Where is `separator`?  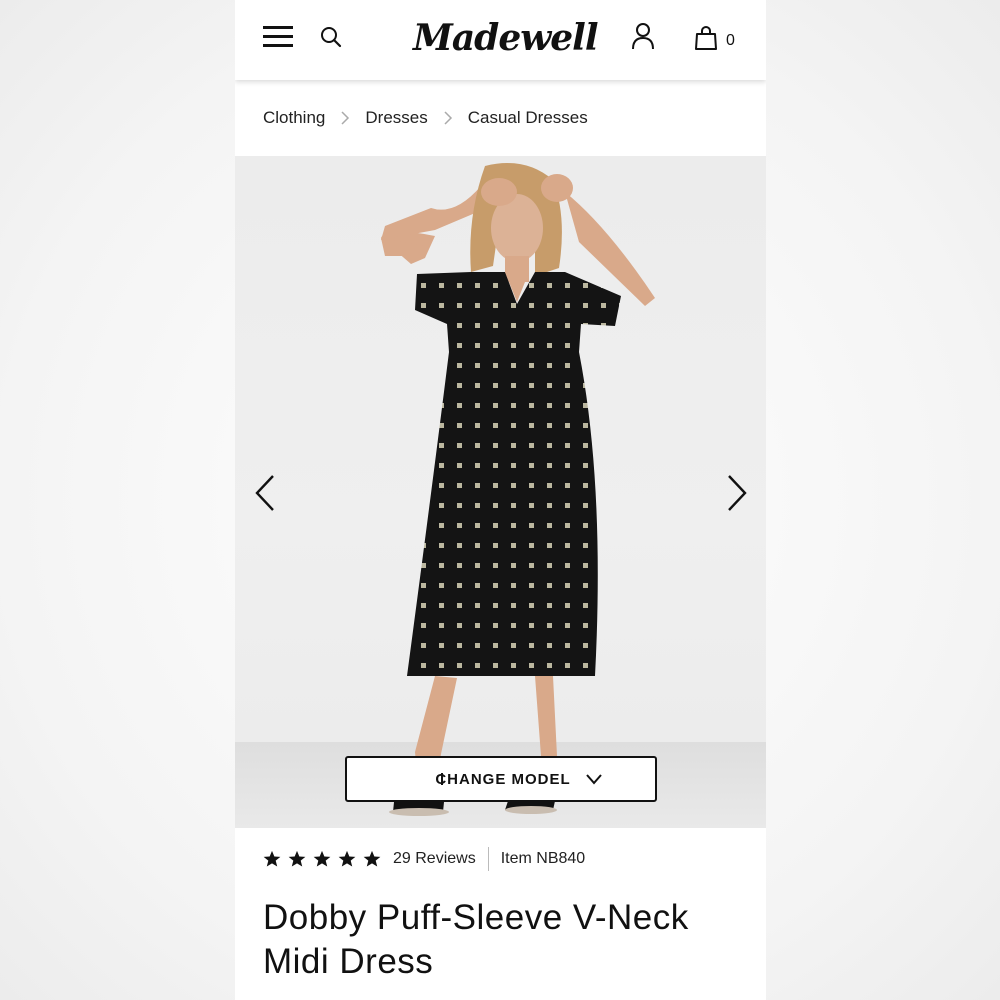
separator is located at coordinates (442, 779).